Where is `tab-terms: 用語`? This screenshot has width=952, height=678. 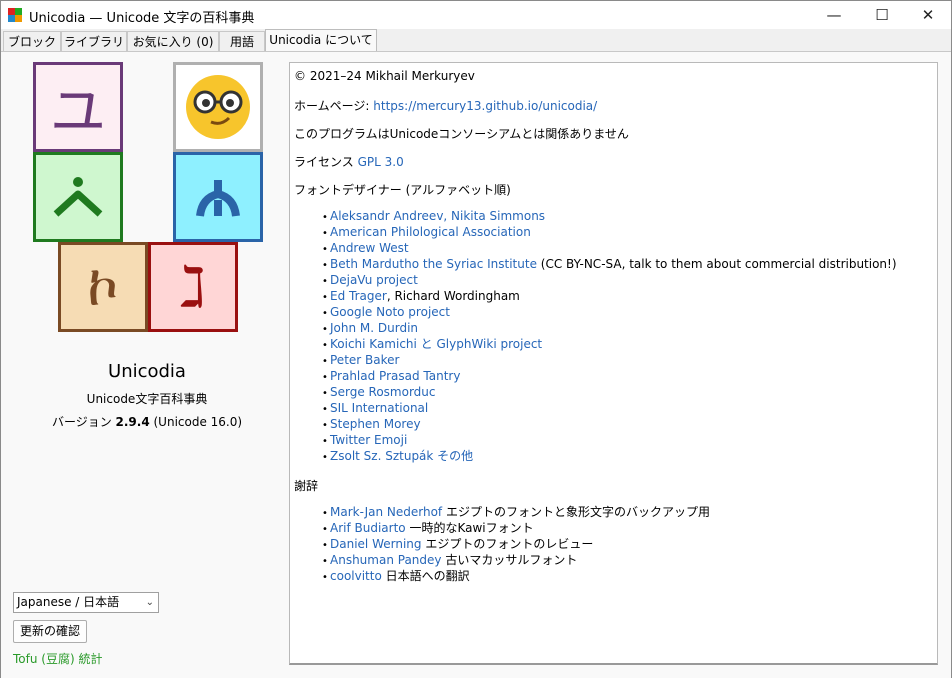
tab-terms: 用語 is located at coordinates (242, 41).